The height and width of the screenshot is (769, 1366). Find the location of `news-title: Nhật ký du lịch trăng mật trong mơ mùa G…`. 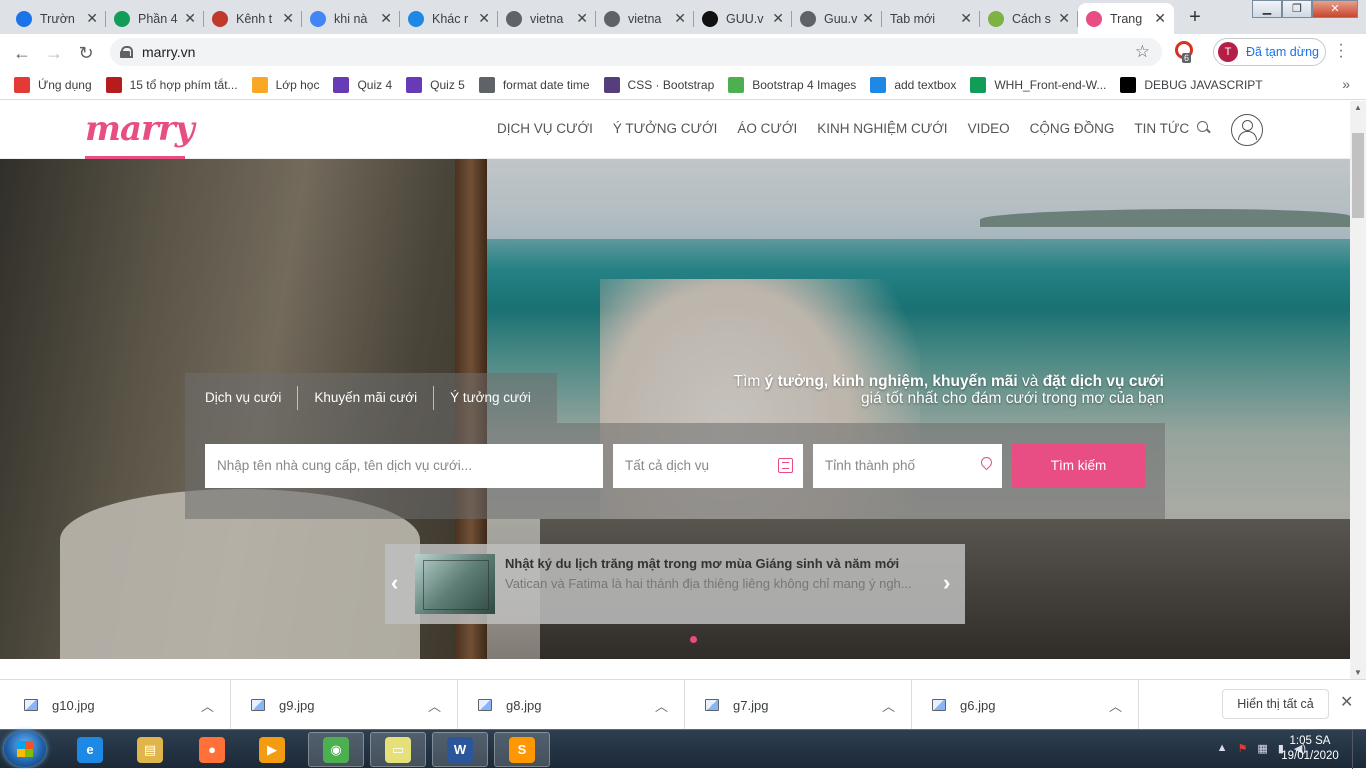

news-title: Nhật ký du lịch trăng mật trong mơ mùa G… is located at coordinates (702, 563).